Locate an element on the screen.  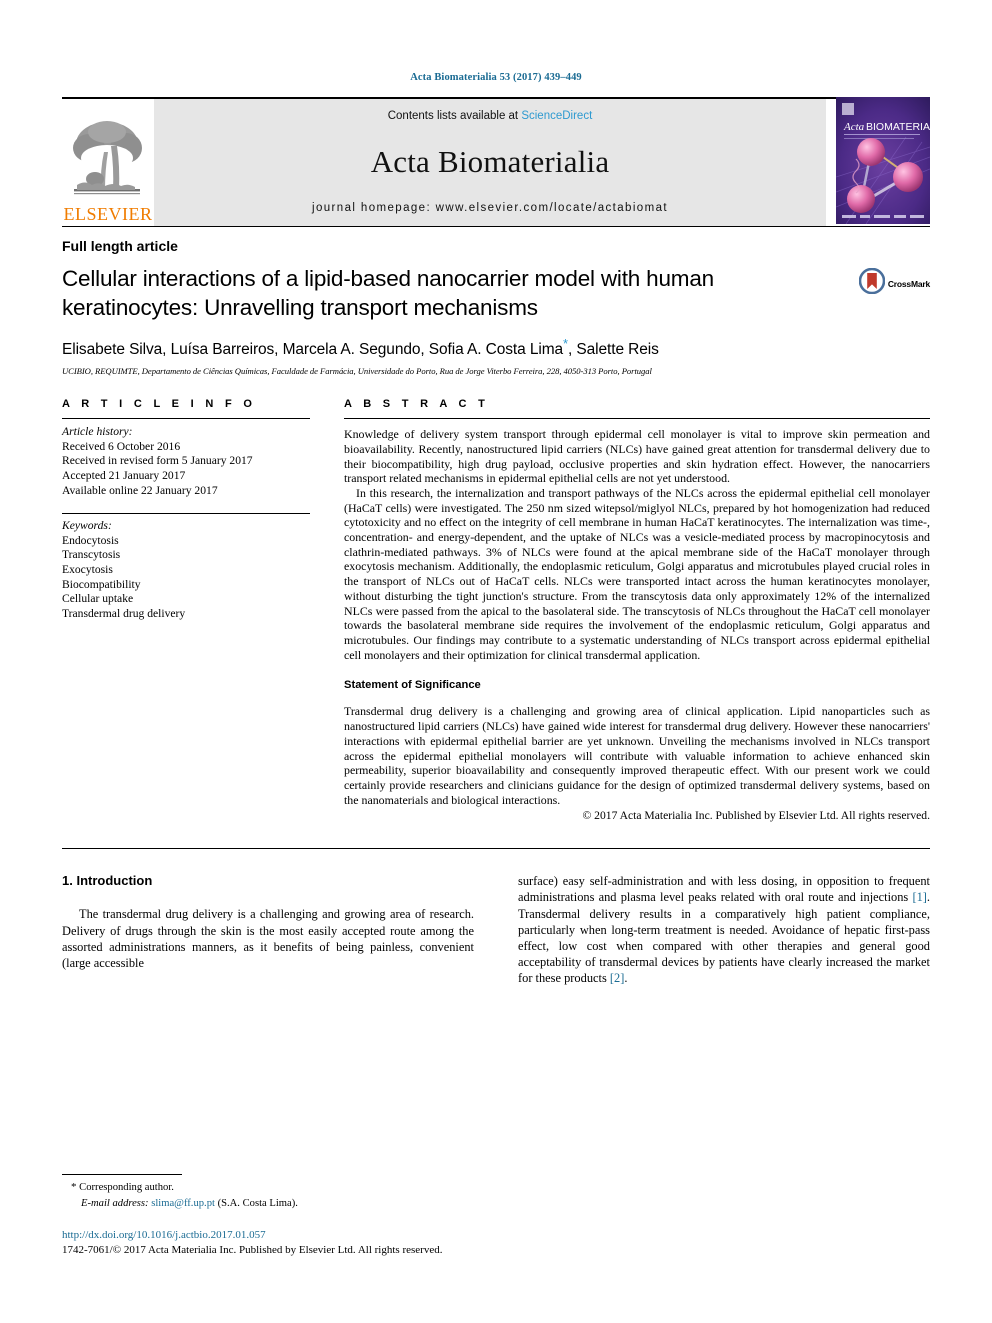
masthead-bottom-rule is located at coordinates (496, 226).